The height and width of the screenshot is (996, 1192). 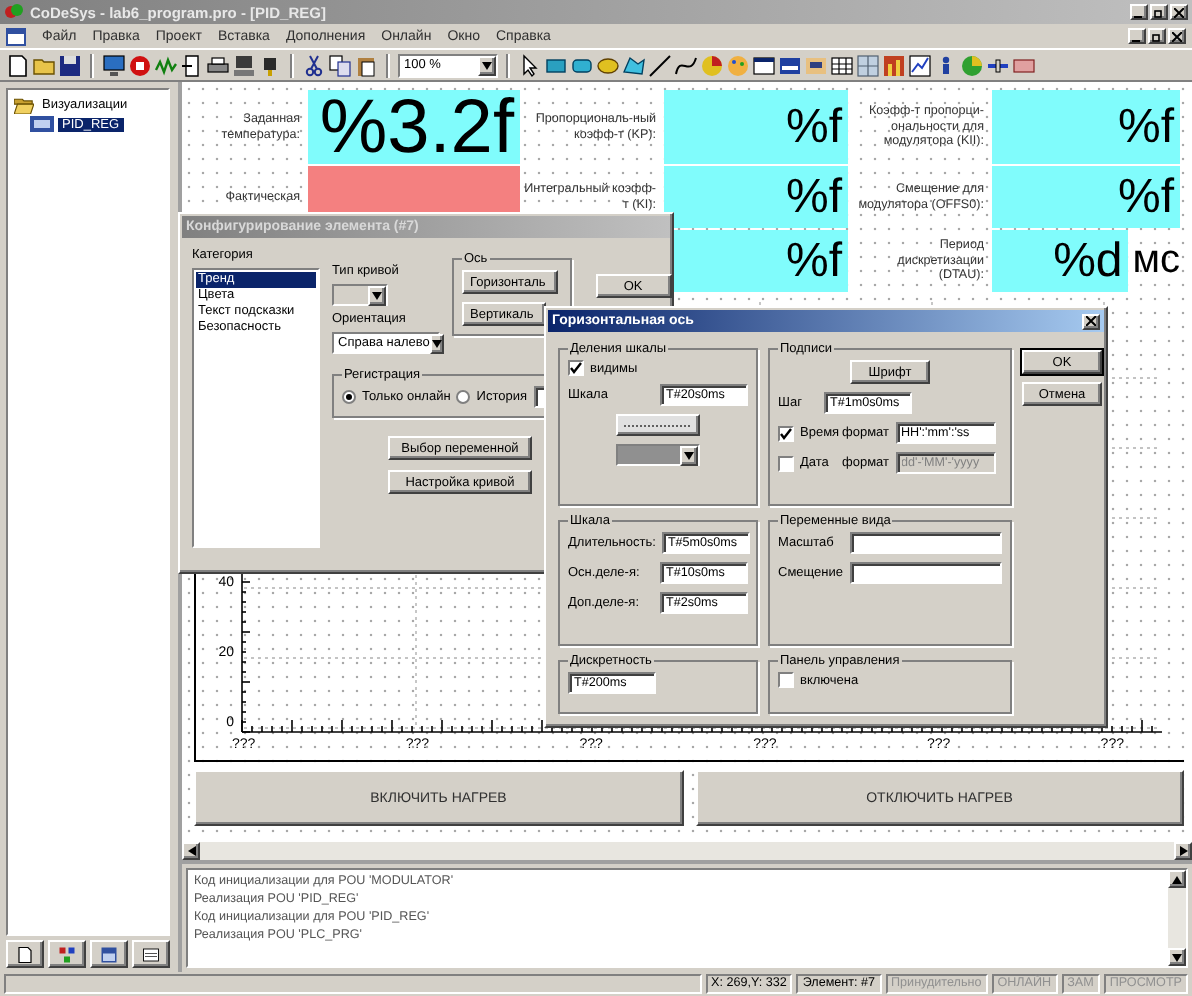 I want to click on histogram-icon, so click(x=894, y=65).